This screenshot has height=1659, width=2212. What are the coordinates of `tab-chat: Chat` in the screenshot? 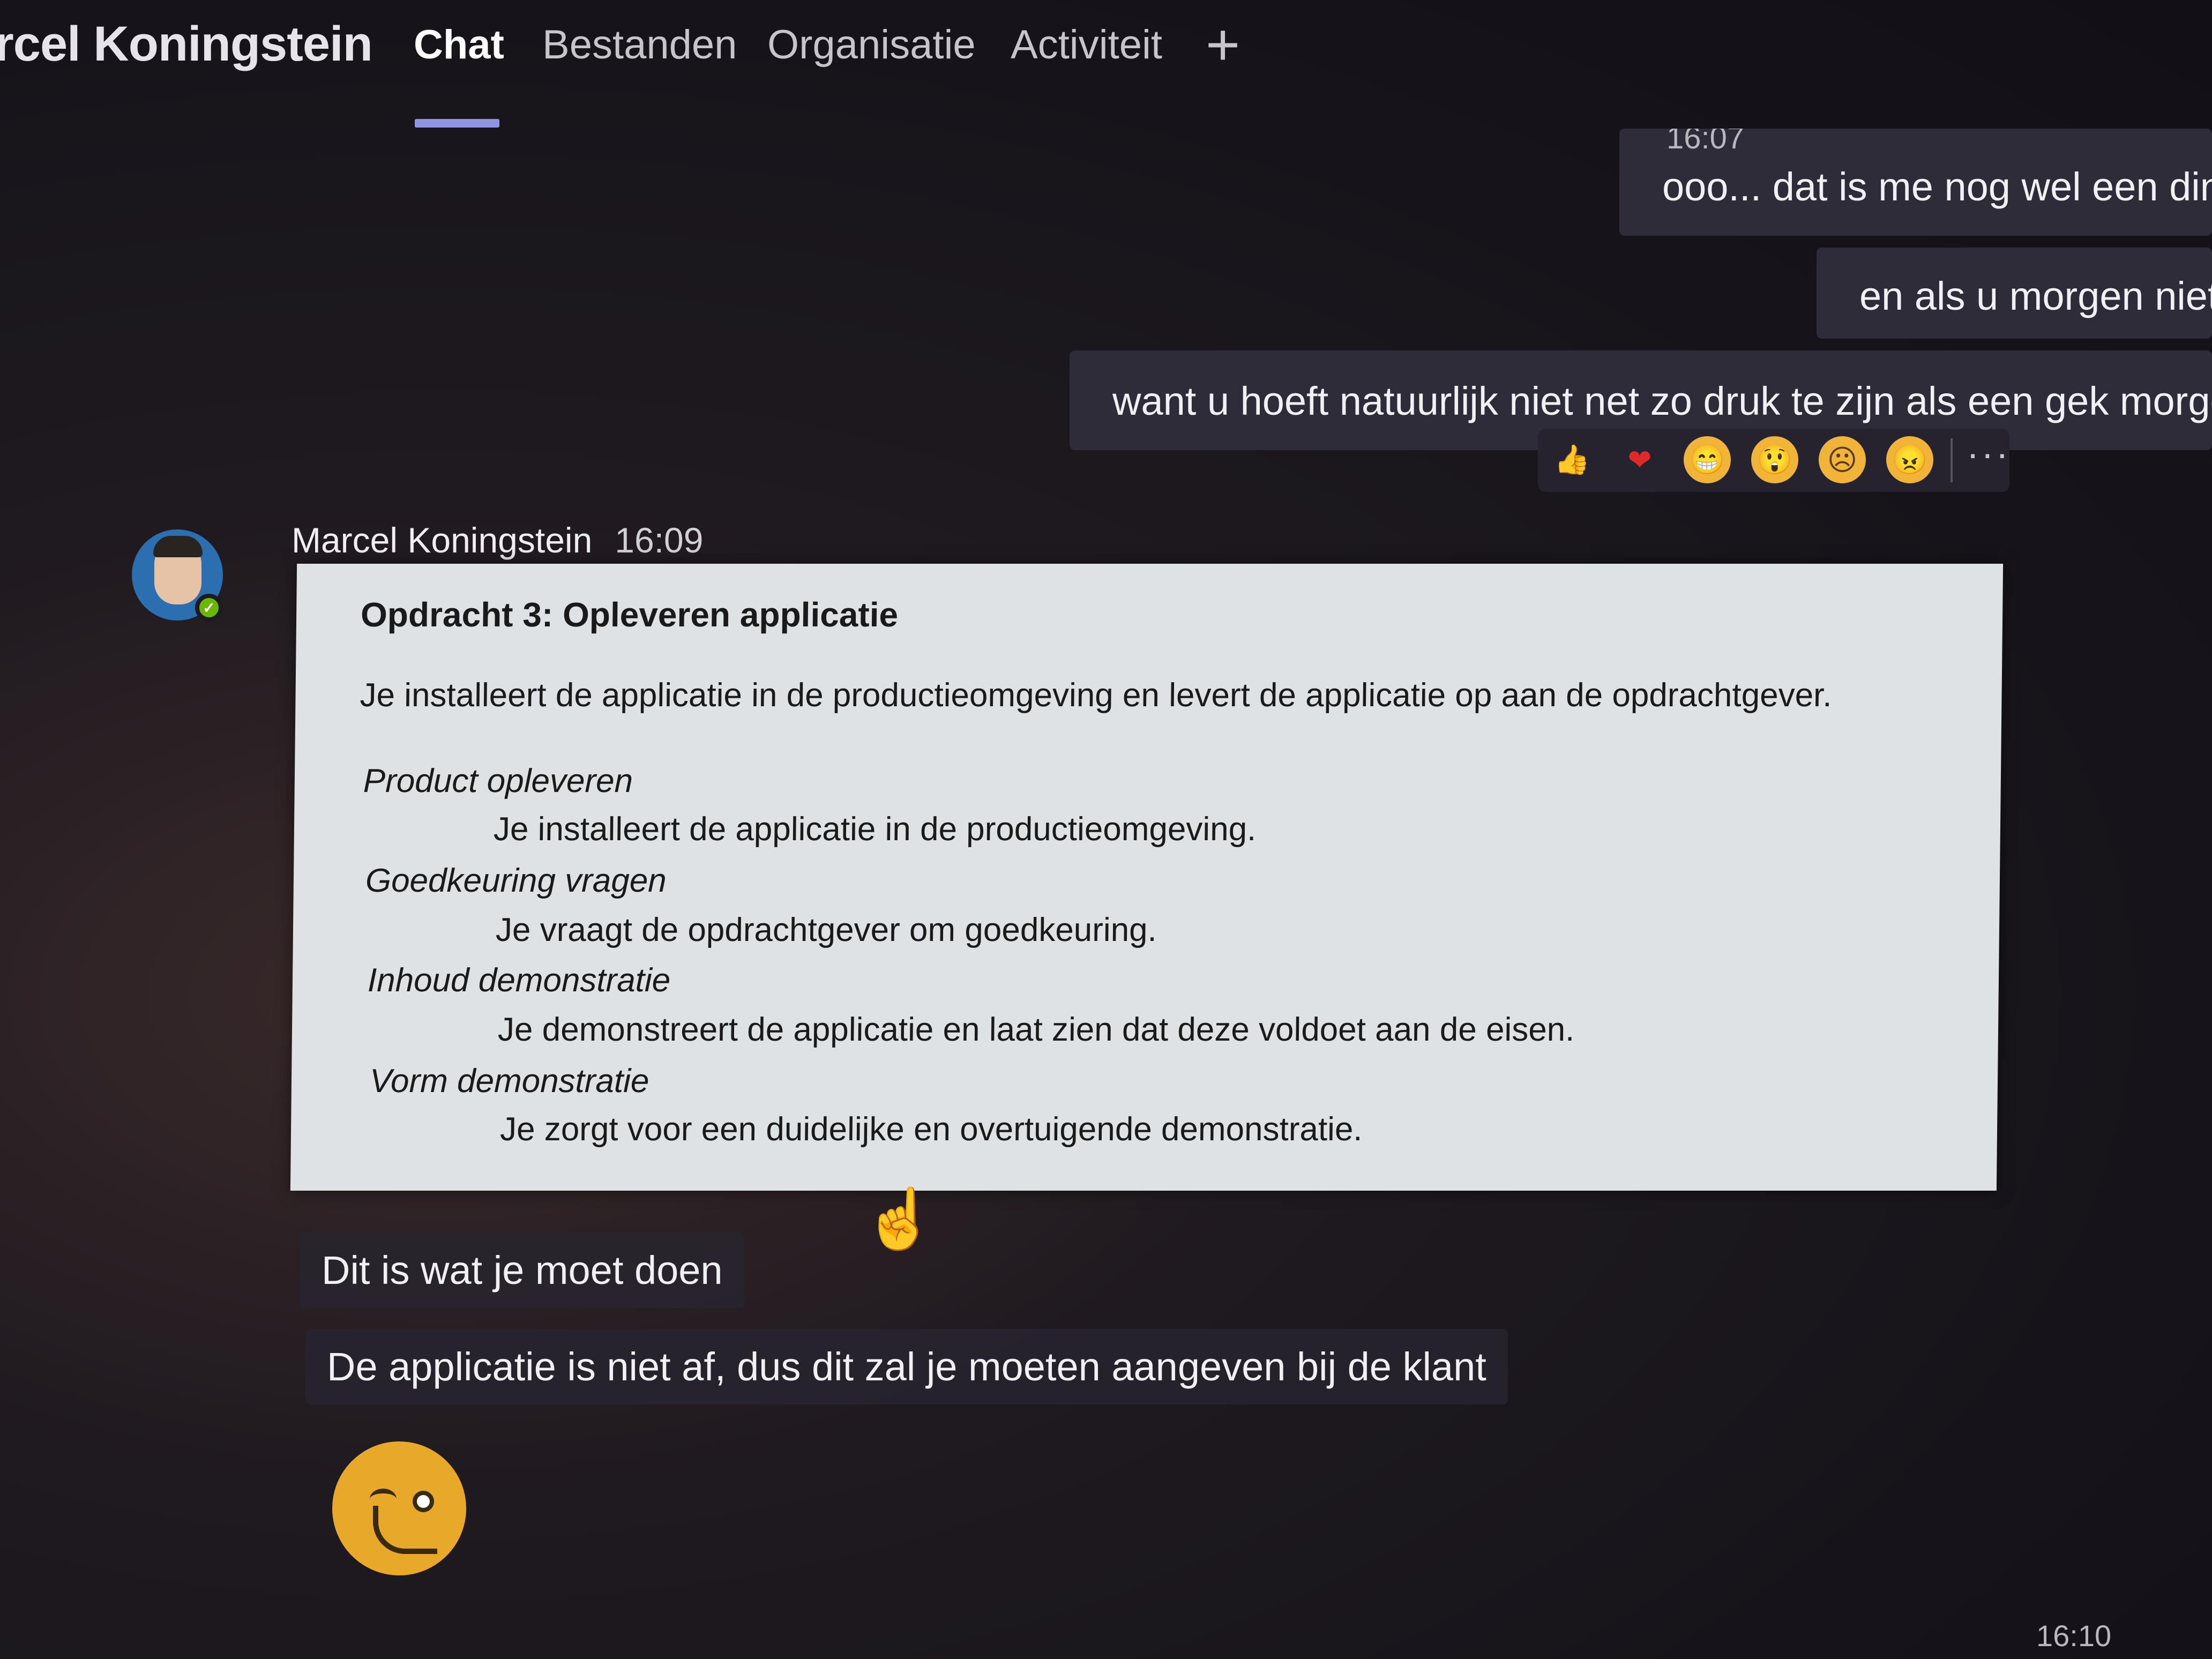 It's located at (459, 44).